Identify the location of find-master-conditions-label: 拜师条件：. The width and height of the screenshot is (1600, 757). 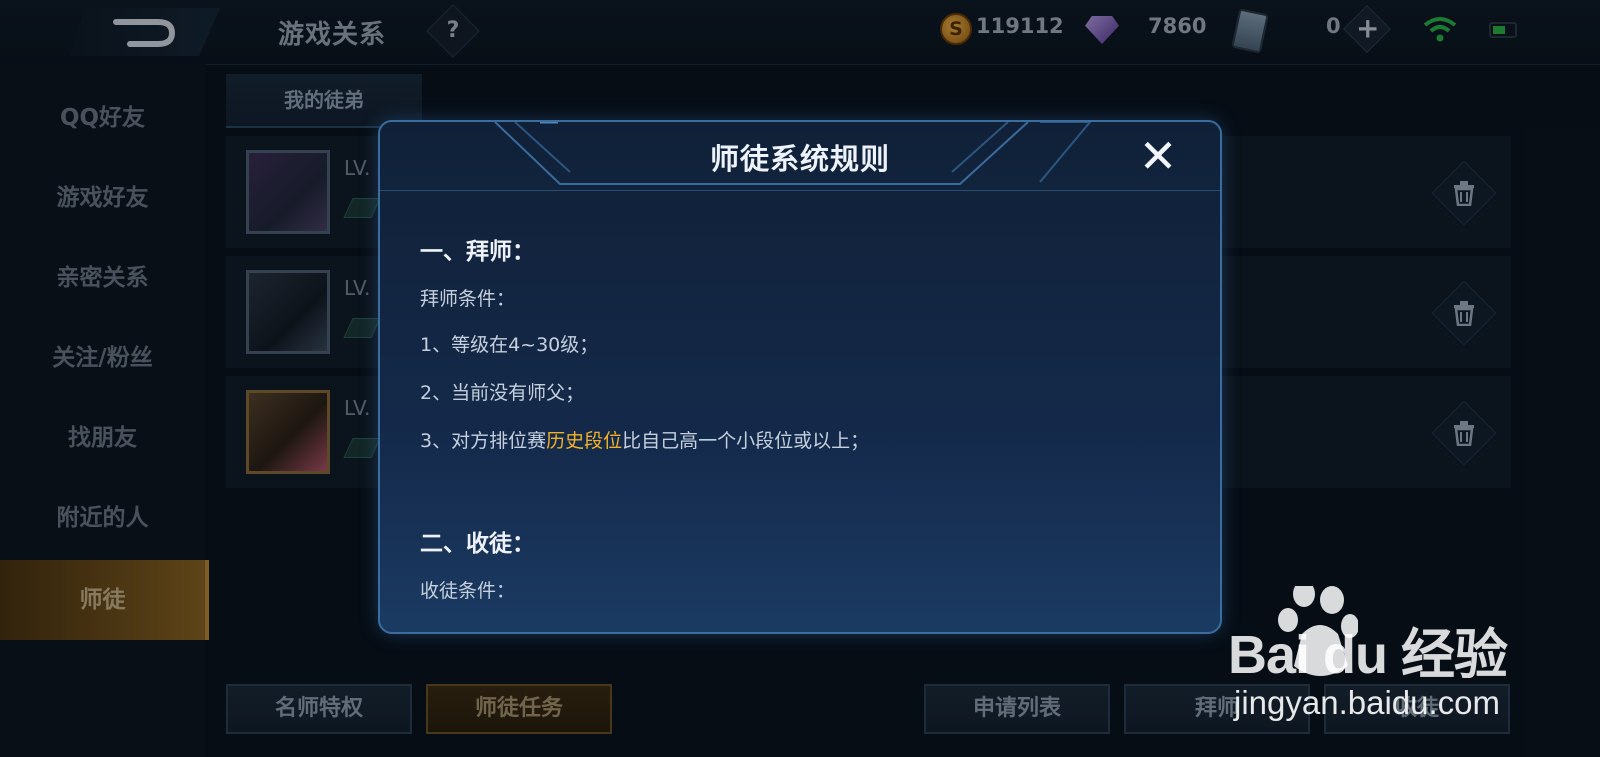
(468, 299).